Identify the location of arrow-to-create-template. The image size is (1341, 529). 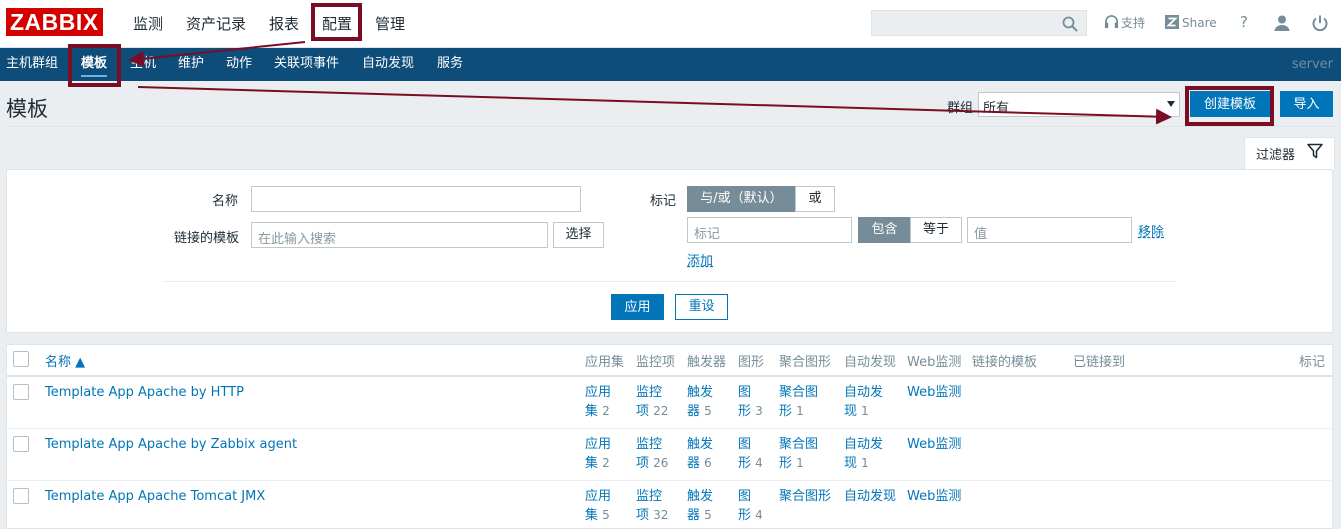
(654, 105).